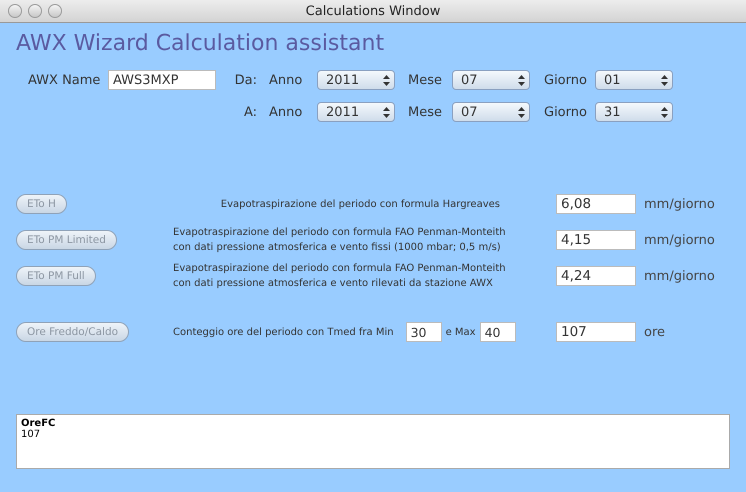 The height and width of the screenshot is (492, 746). I want to click on date-label: Da:, so click(246, 80).